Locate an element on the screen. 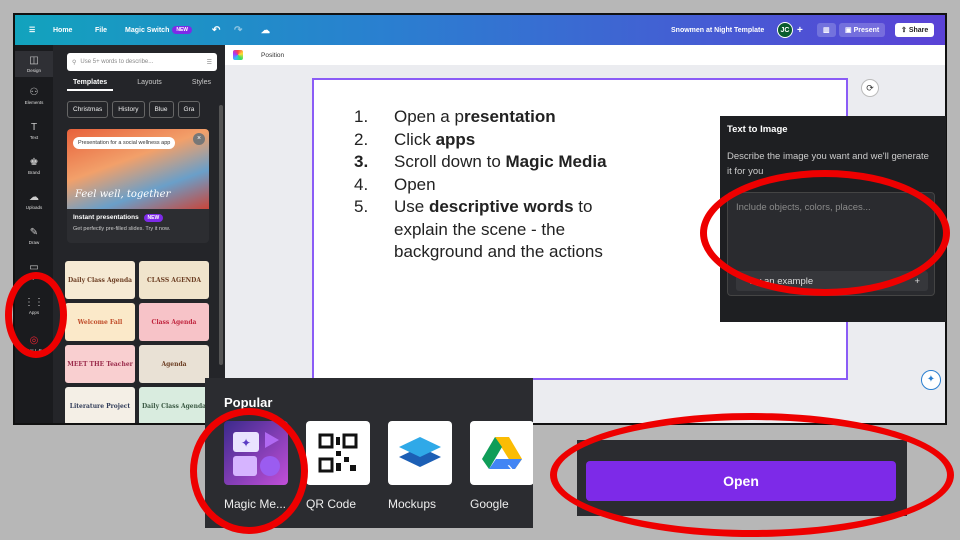  add-collaborator-icon: + is located at coordinates (800, 30).